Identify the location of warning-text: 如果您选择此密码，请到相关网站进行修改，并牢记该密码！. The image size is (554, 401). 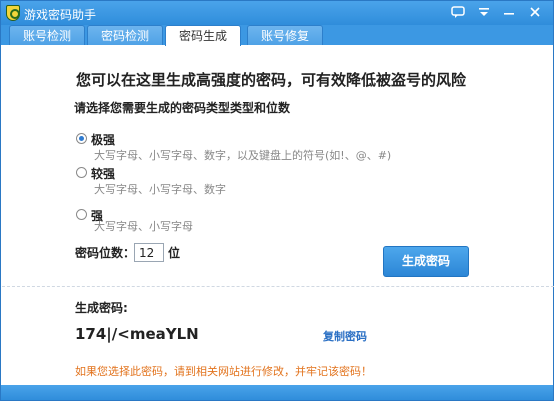
(223, 371).